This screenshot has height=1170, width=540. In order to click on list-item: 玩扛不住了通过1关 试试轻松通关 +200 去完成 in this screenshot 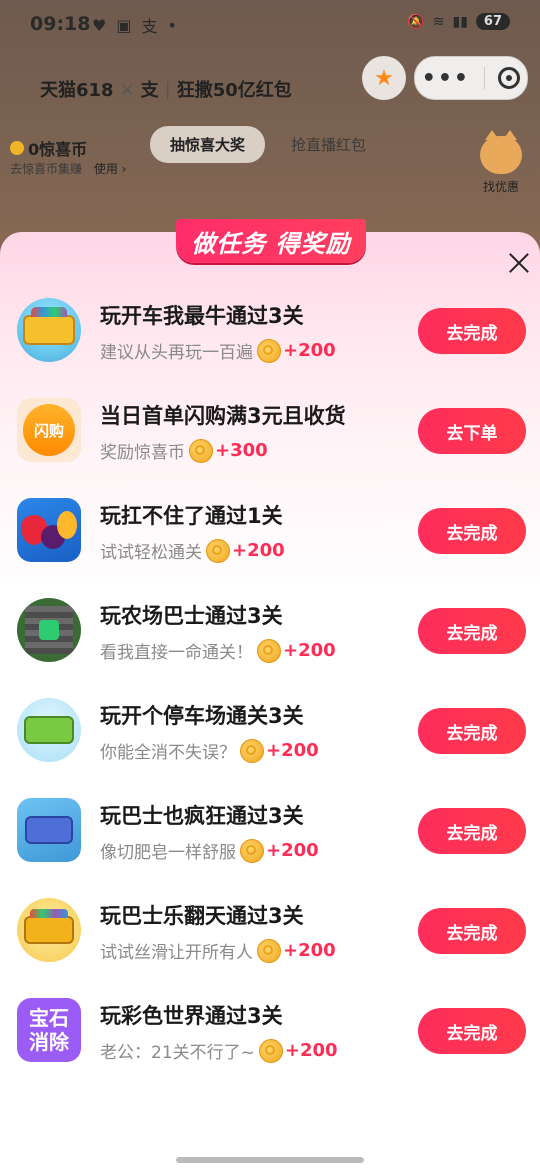, I will do `click(270, 532)`.